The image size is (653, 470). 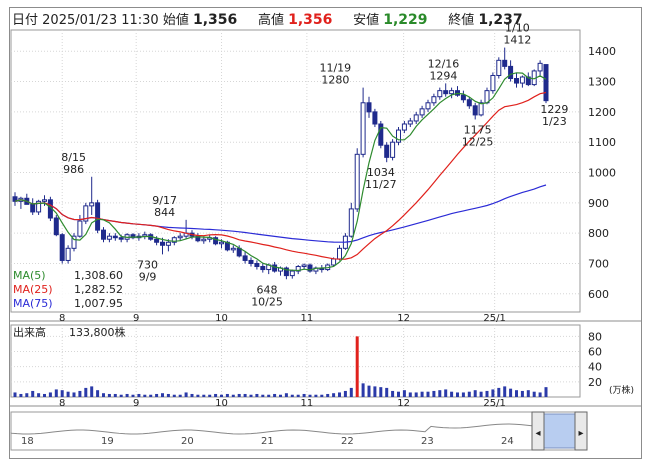 I want to click on volume-tick-label: 40, so click(x=595, y=367).